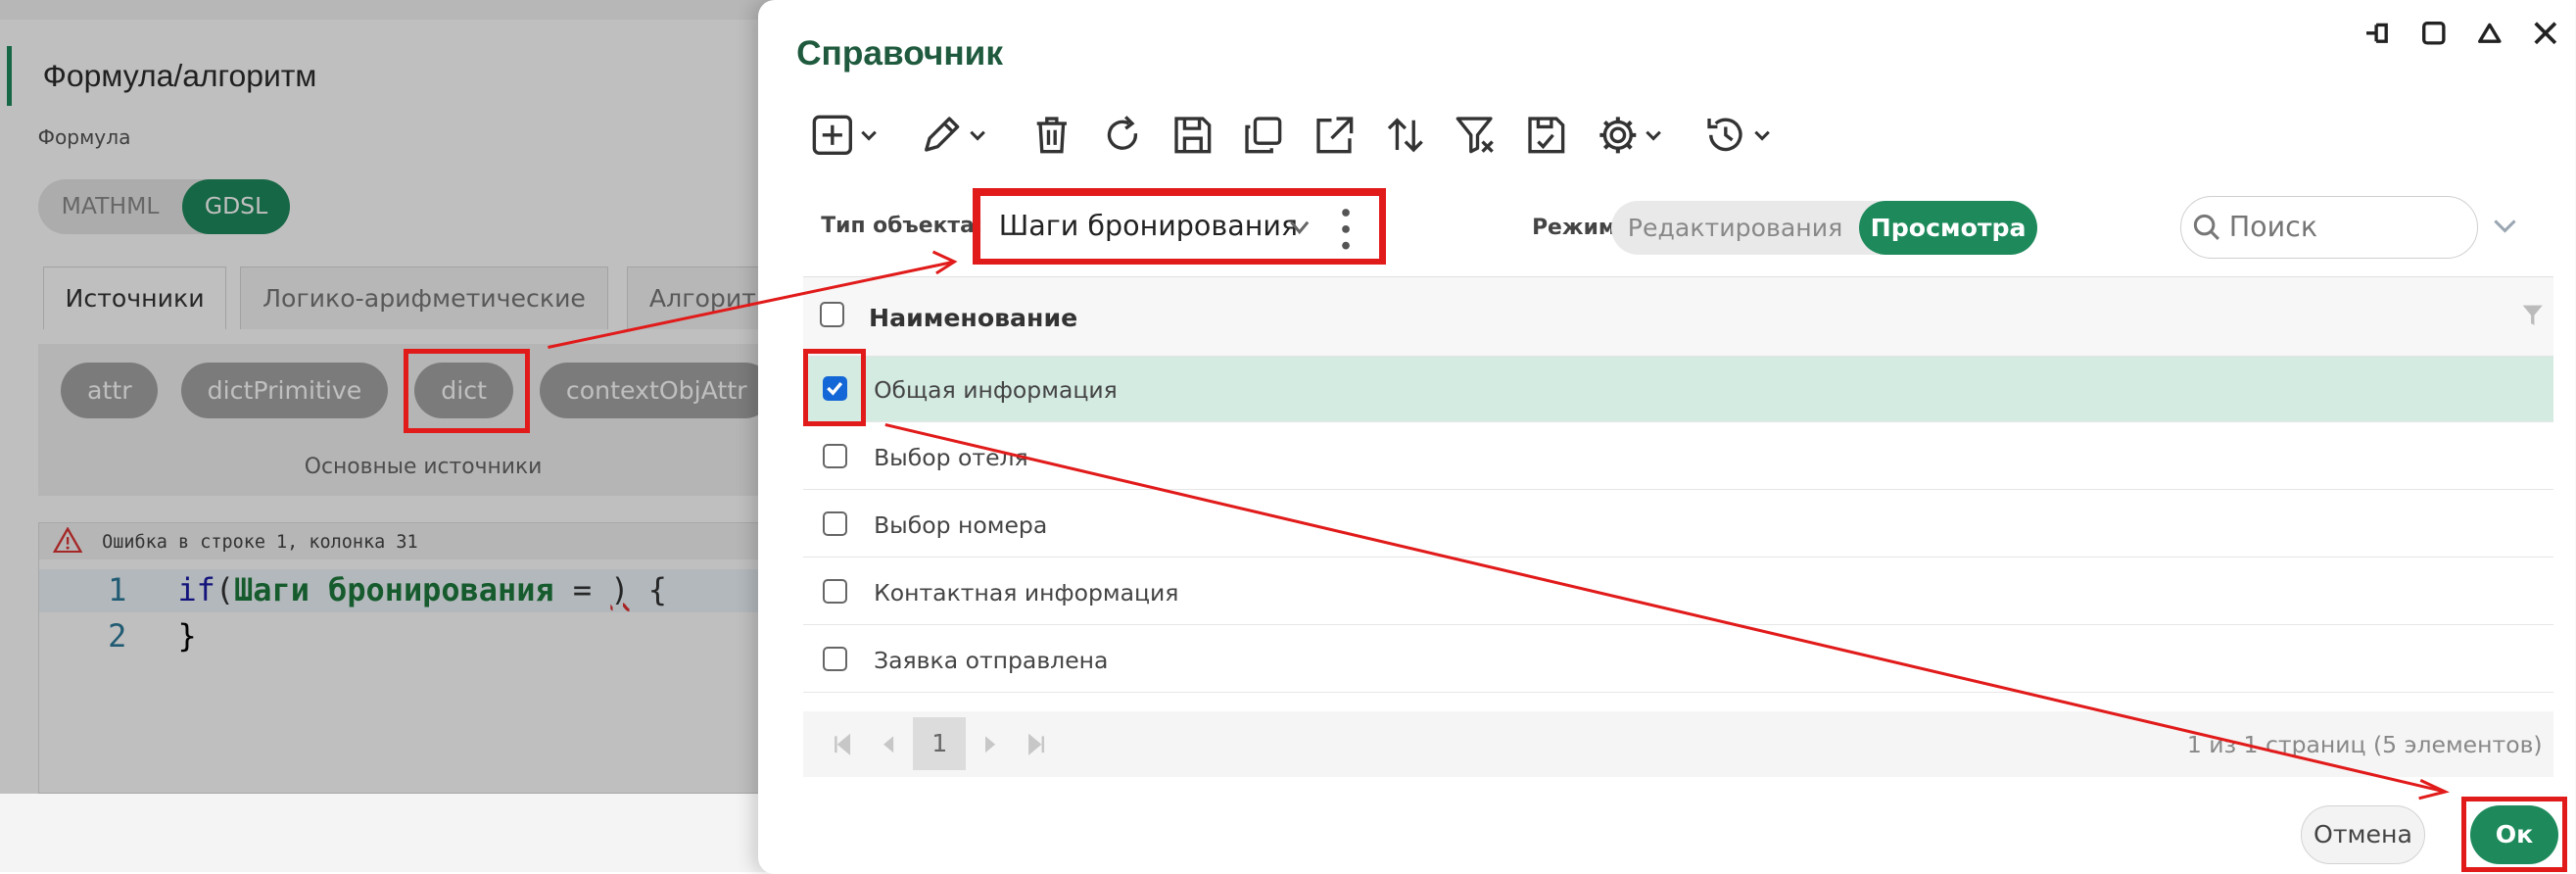  I want to click on sort-button, so click(1406, 136).